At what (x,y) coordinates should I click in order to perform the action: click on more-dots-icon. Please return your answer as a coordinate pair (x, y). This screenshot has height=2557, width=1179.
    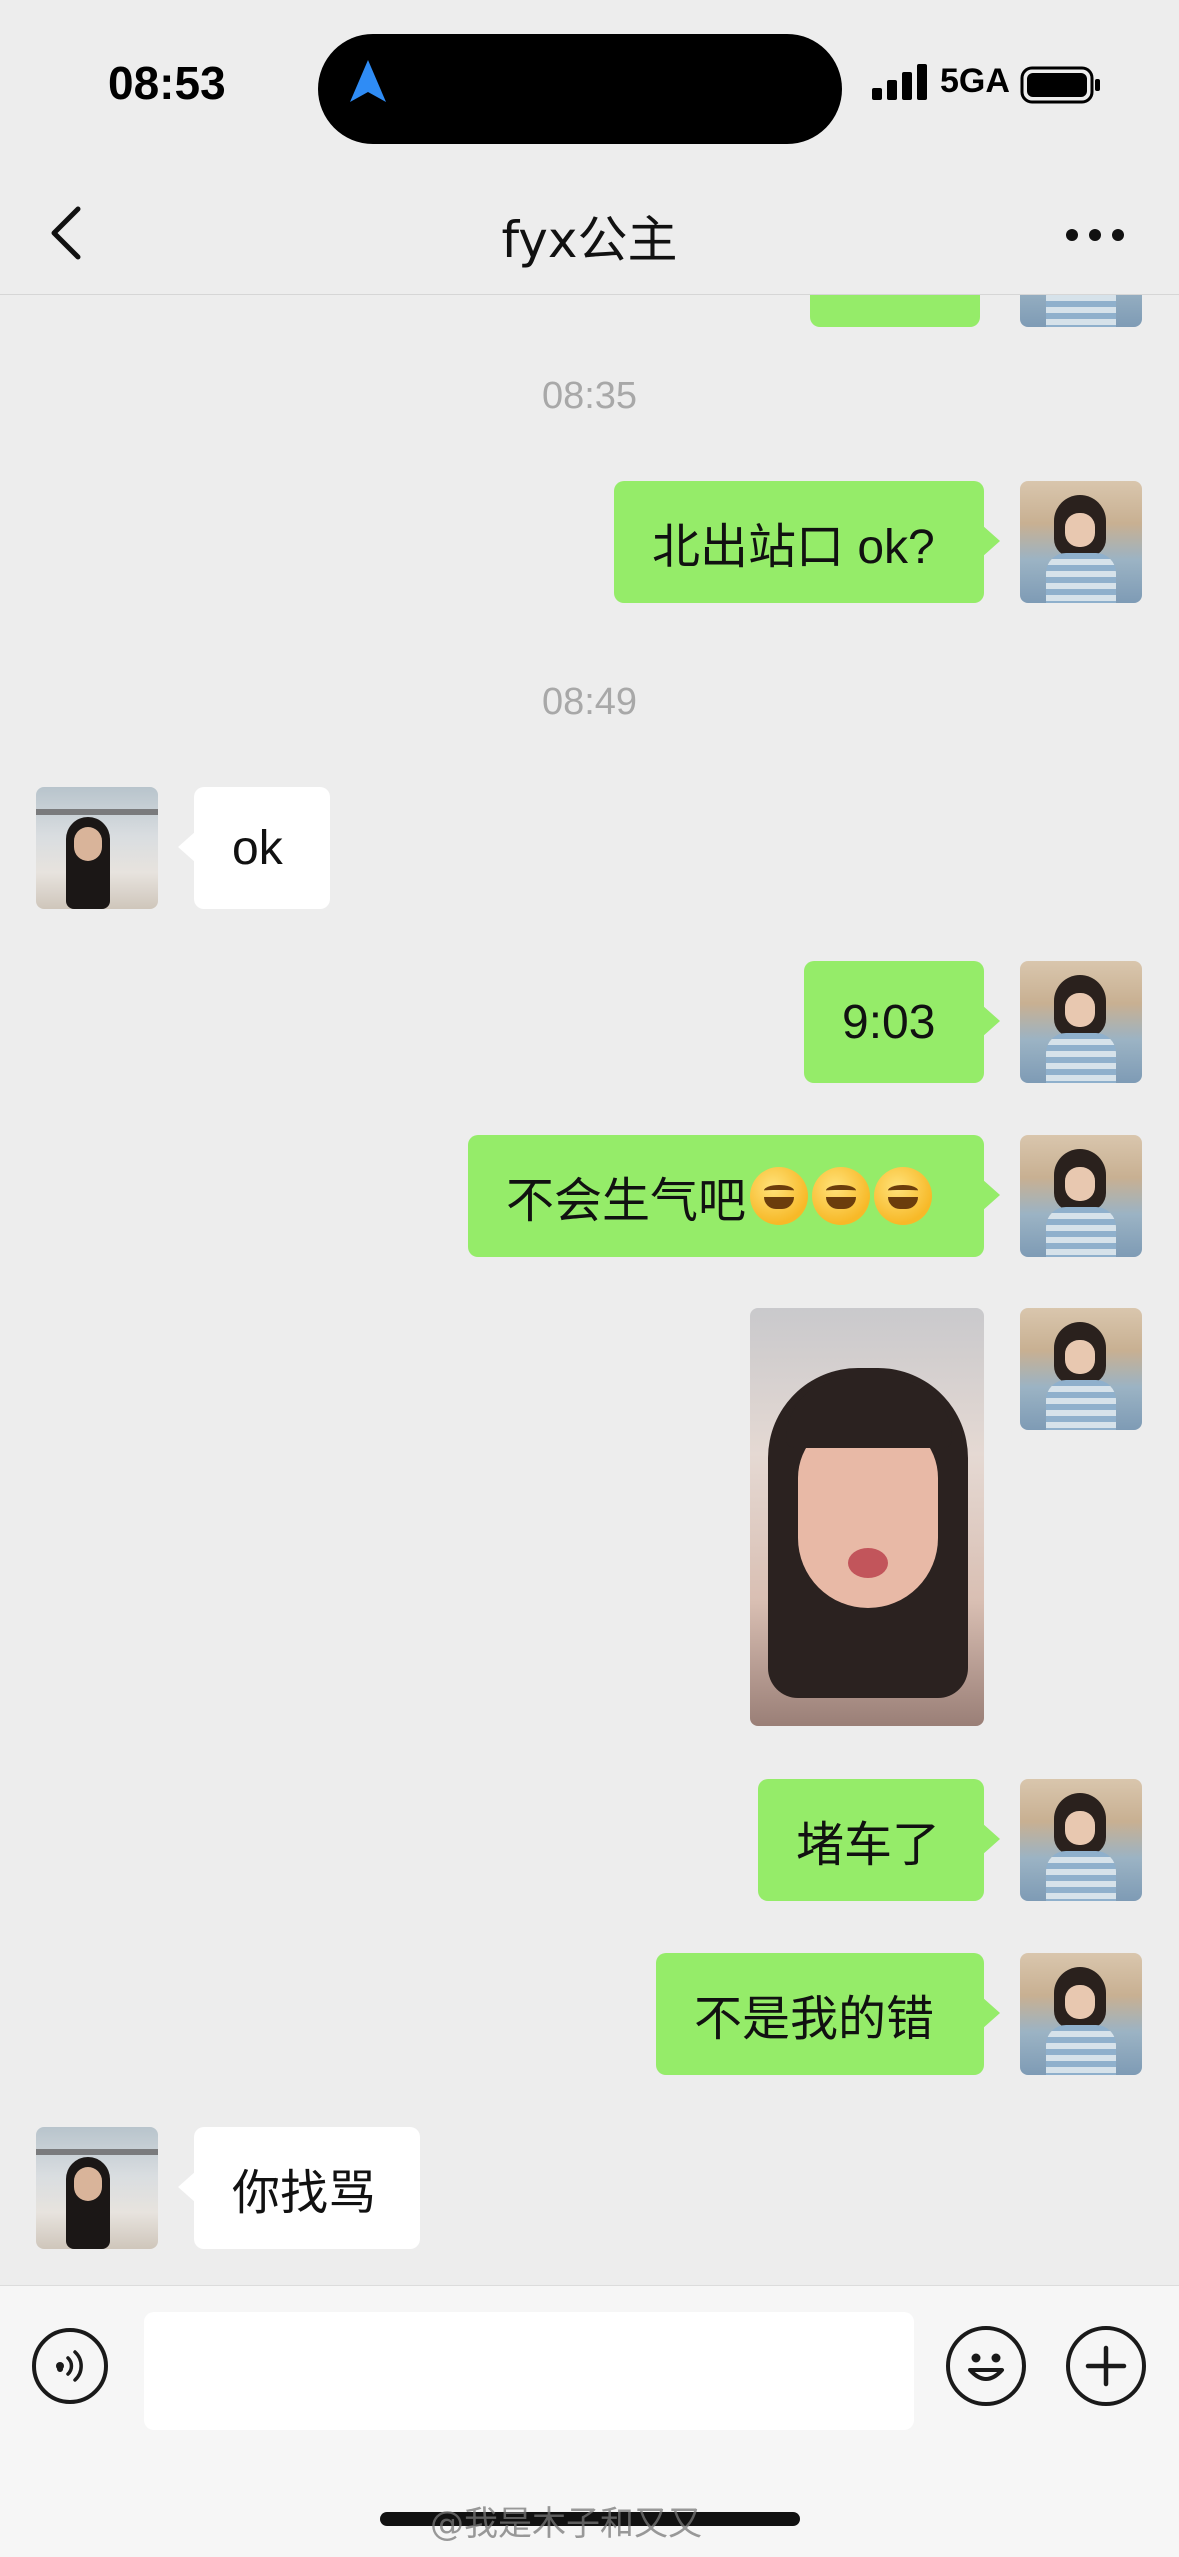
    Looking at the image, I should click on (1095, 235).